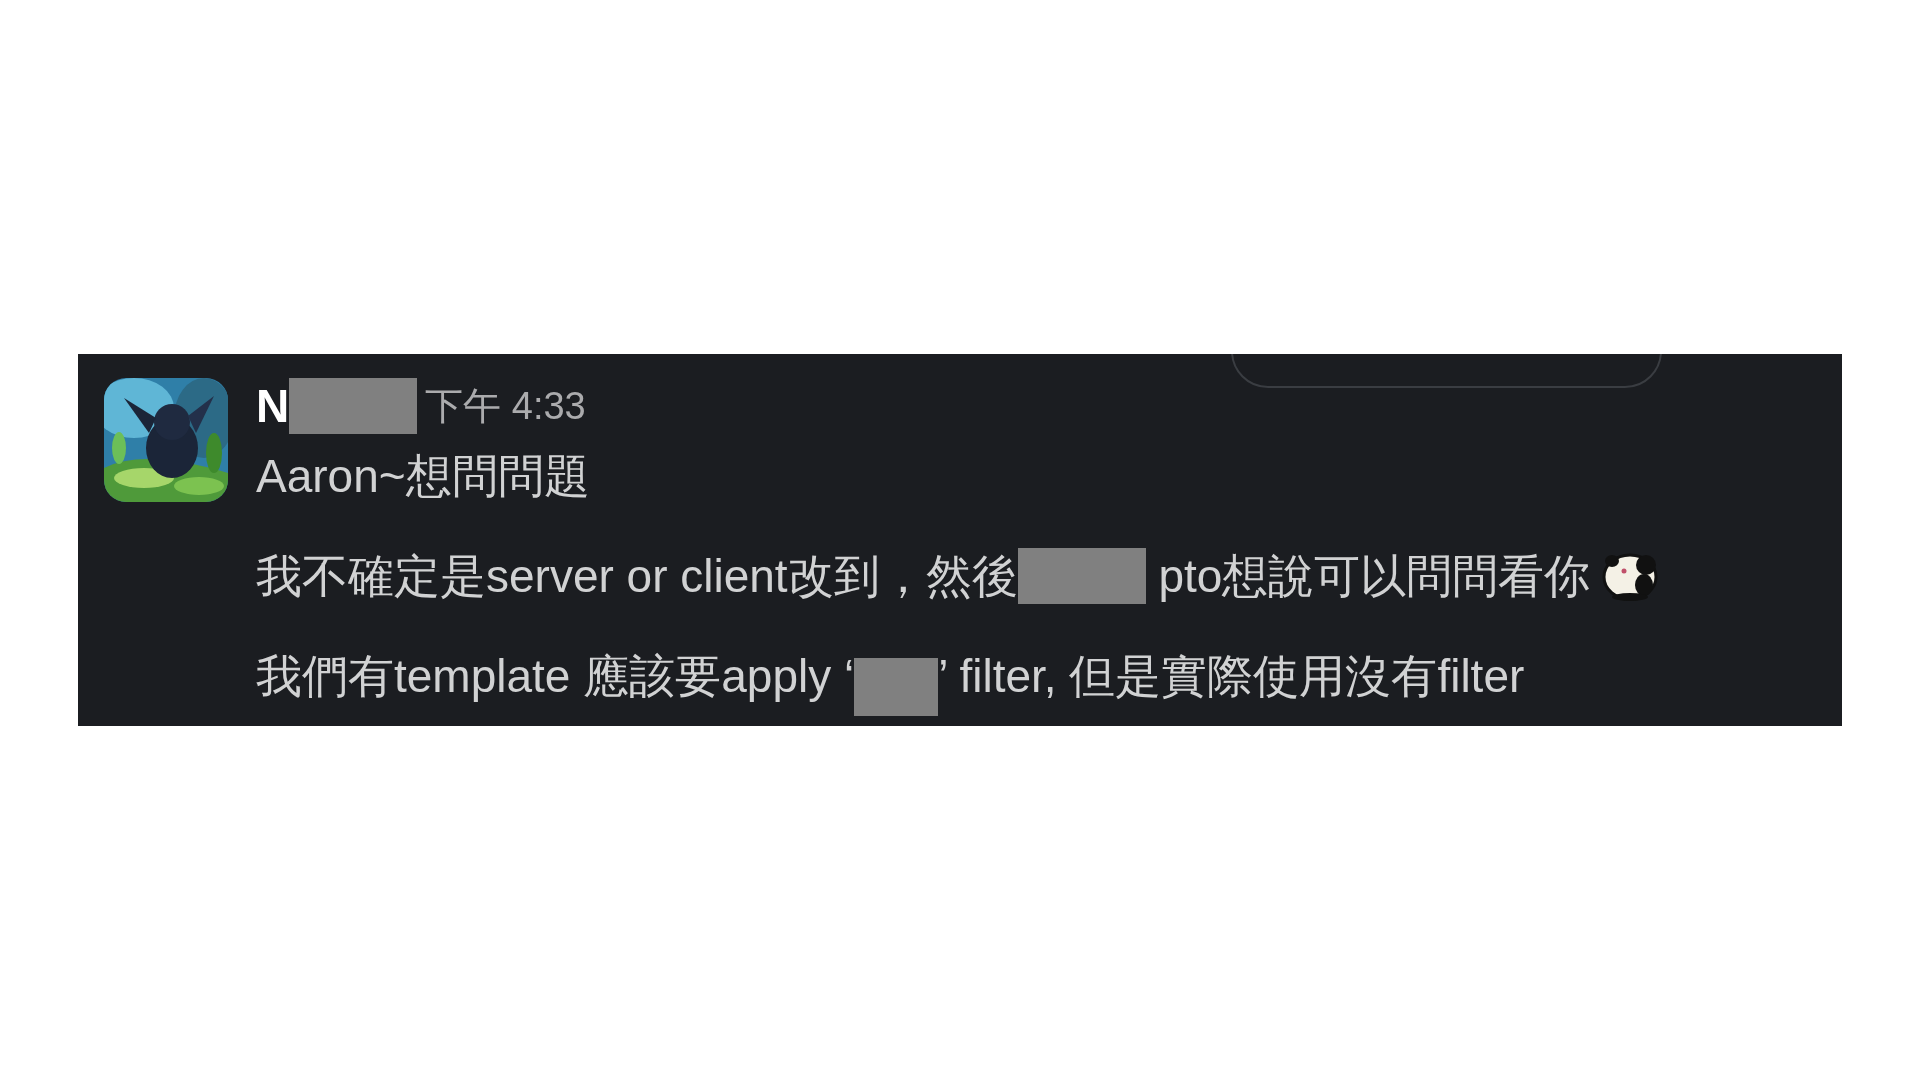 The image size is (1920, 1080). I want to click on message-text: 我不確定是server or client改到，然後, so click(637, 576).